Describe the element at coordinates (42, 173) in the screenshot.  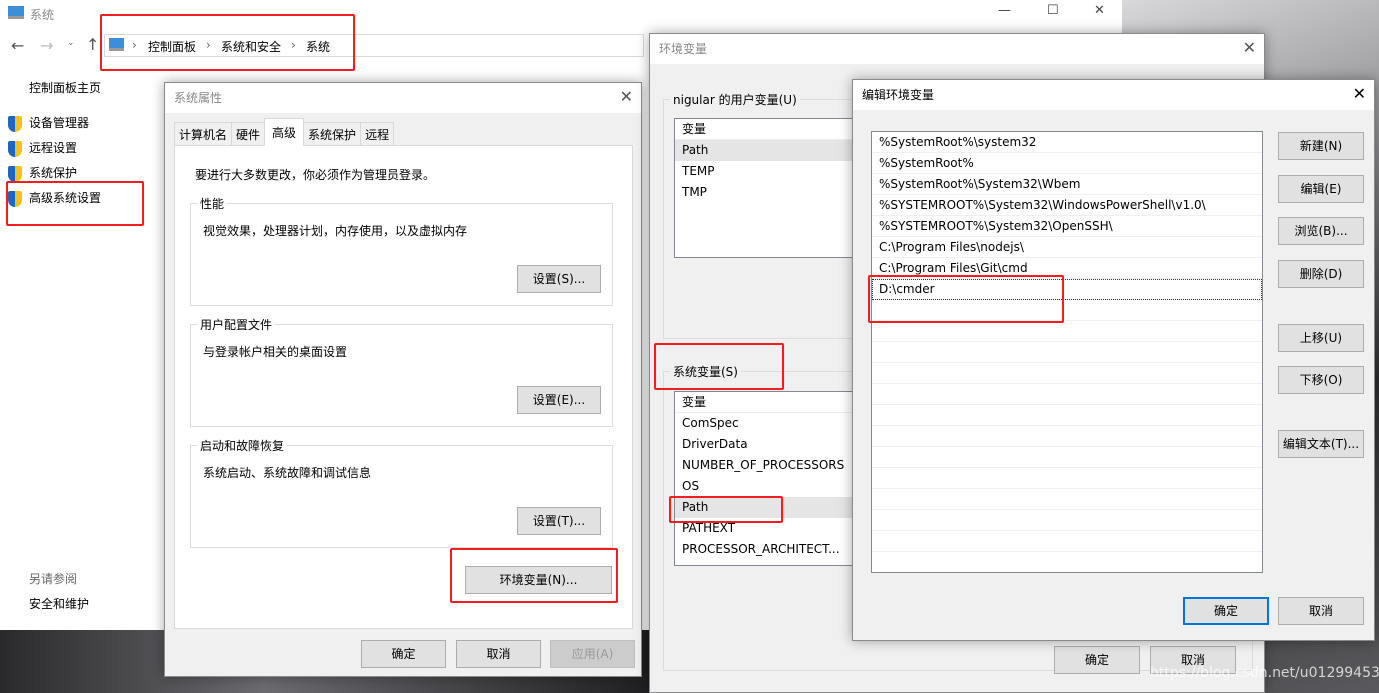
I see `sidebar-item-protection: 系统保护` at that location.